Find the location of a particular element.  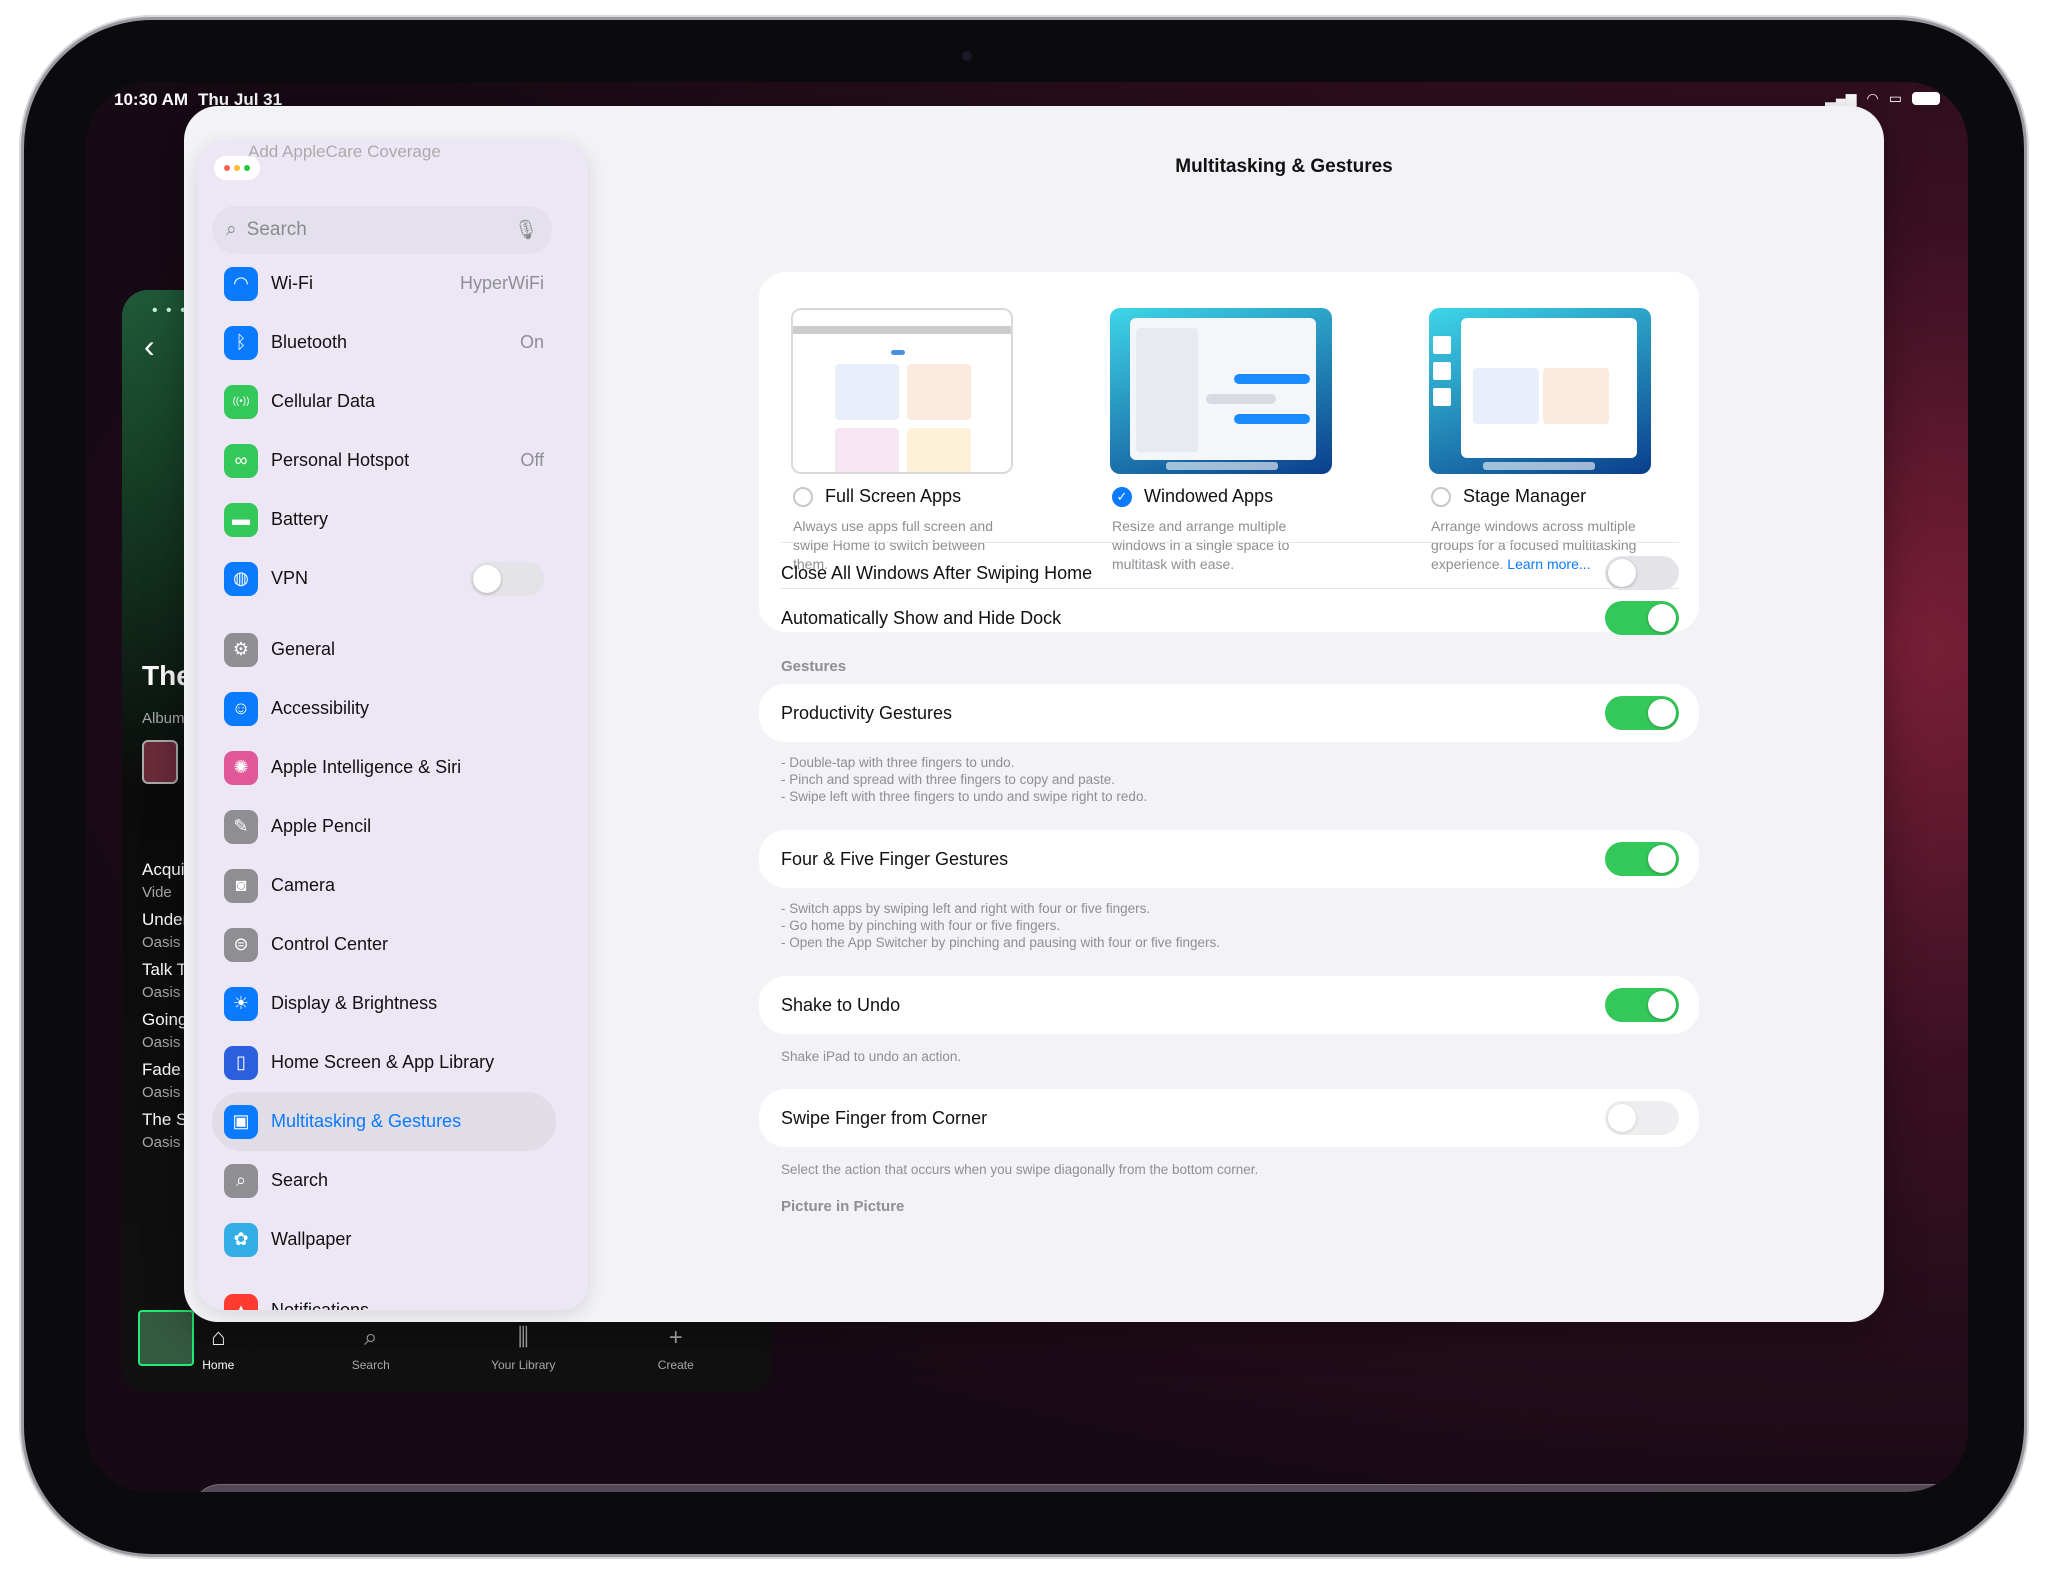

sidebar-item-battery: ▬ Battery is located at coordinates (384, 519).